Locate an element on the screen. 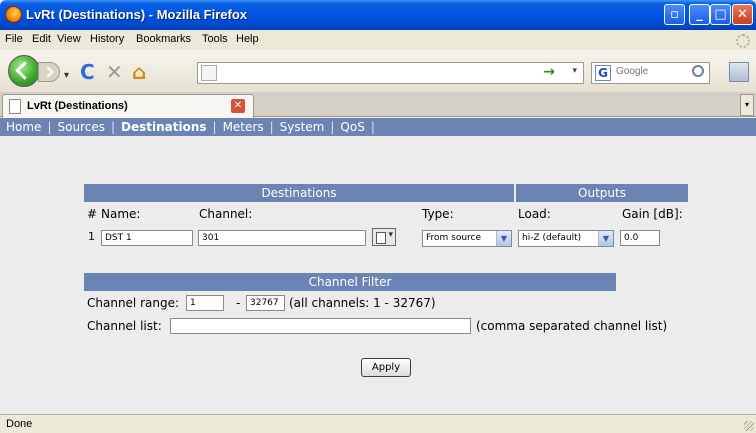 The image size is (756, 433). address-bar: → ▾ is located at coordinates (390, 73).